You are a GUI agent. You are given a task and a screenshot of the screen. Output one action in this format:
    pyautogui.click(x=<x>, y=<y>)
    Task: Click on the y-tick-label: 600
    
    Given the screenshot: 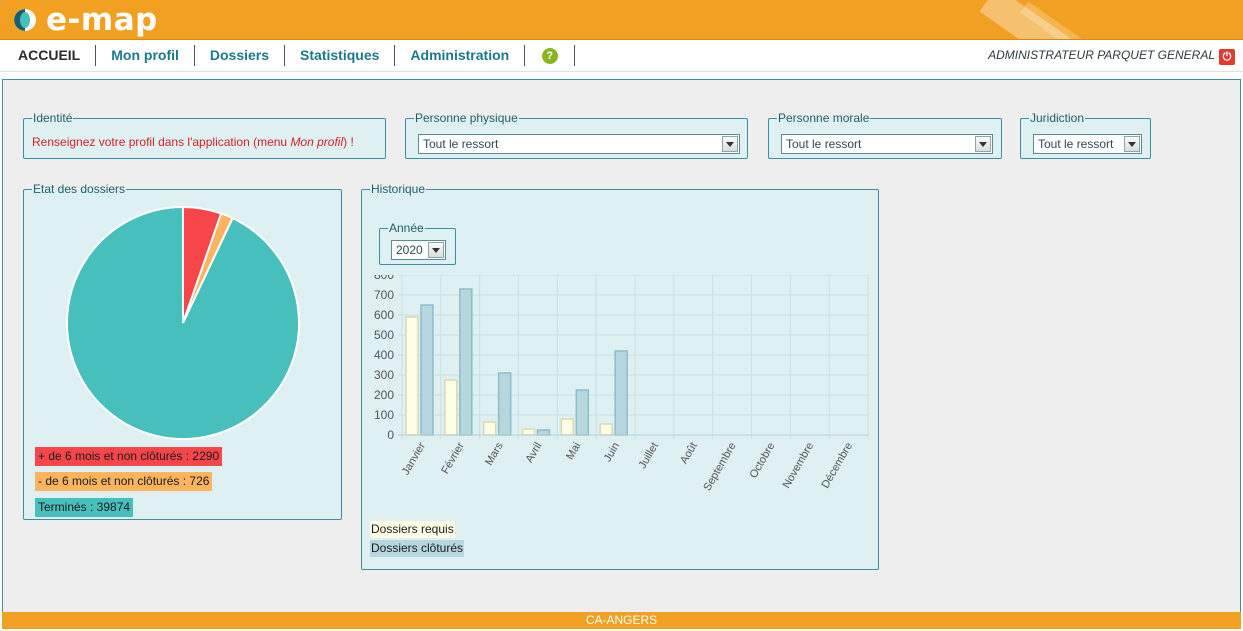 What is the action you would take?
    pyautogui.click(x=384, y=315)
    